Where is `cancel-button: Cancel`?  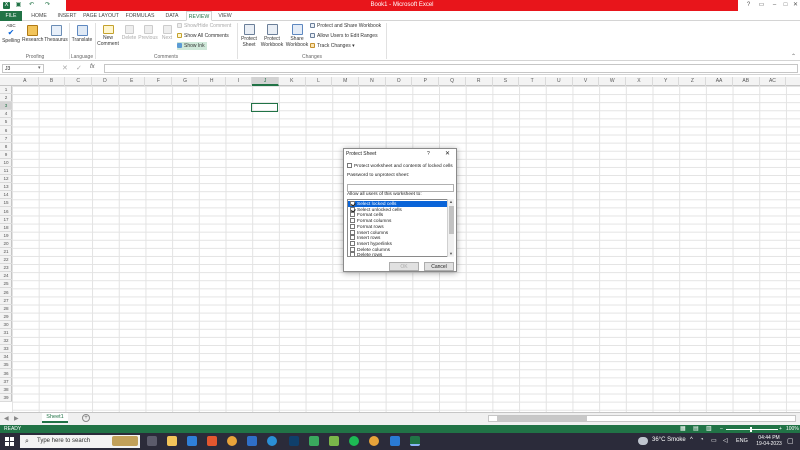 cancel-button: Cancel is located at coordinates (439, 266).